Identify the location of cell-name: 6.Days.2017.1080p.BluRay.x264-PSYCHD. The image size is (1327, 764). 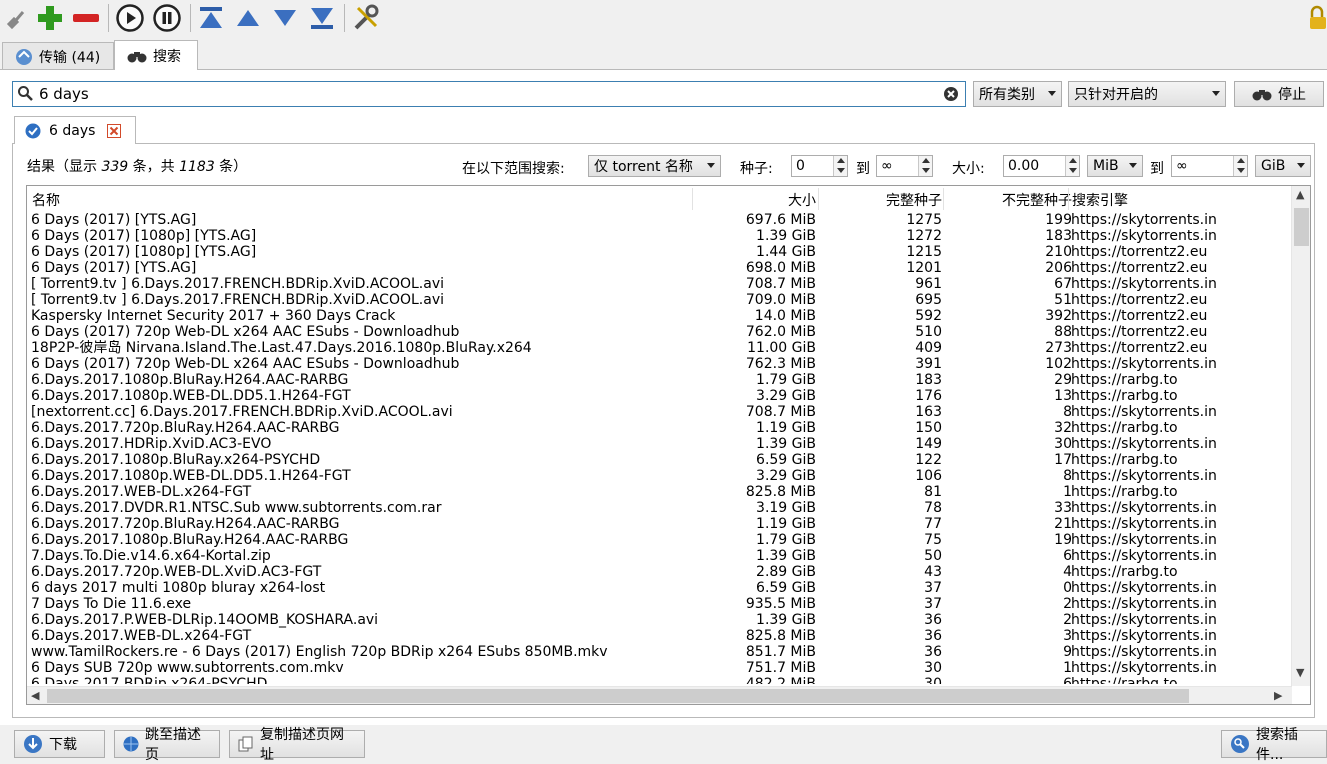
(176, 460).